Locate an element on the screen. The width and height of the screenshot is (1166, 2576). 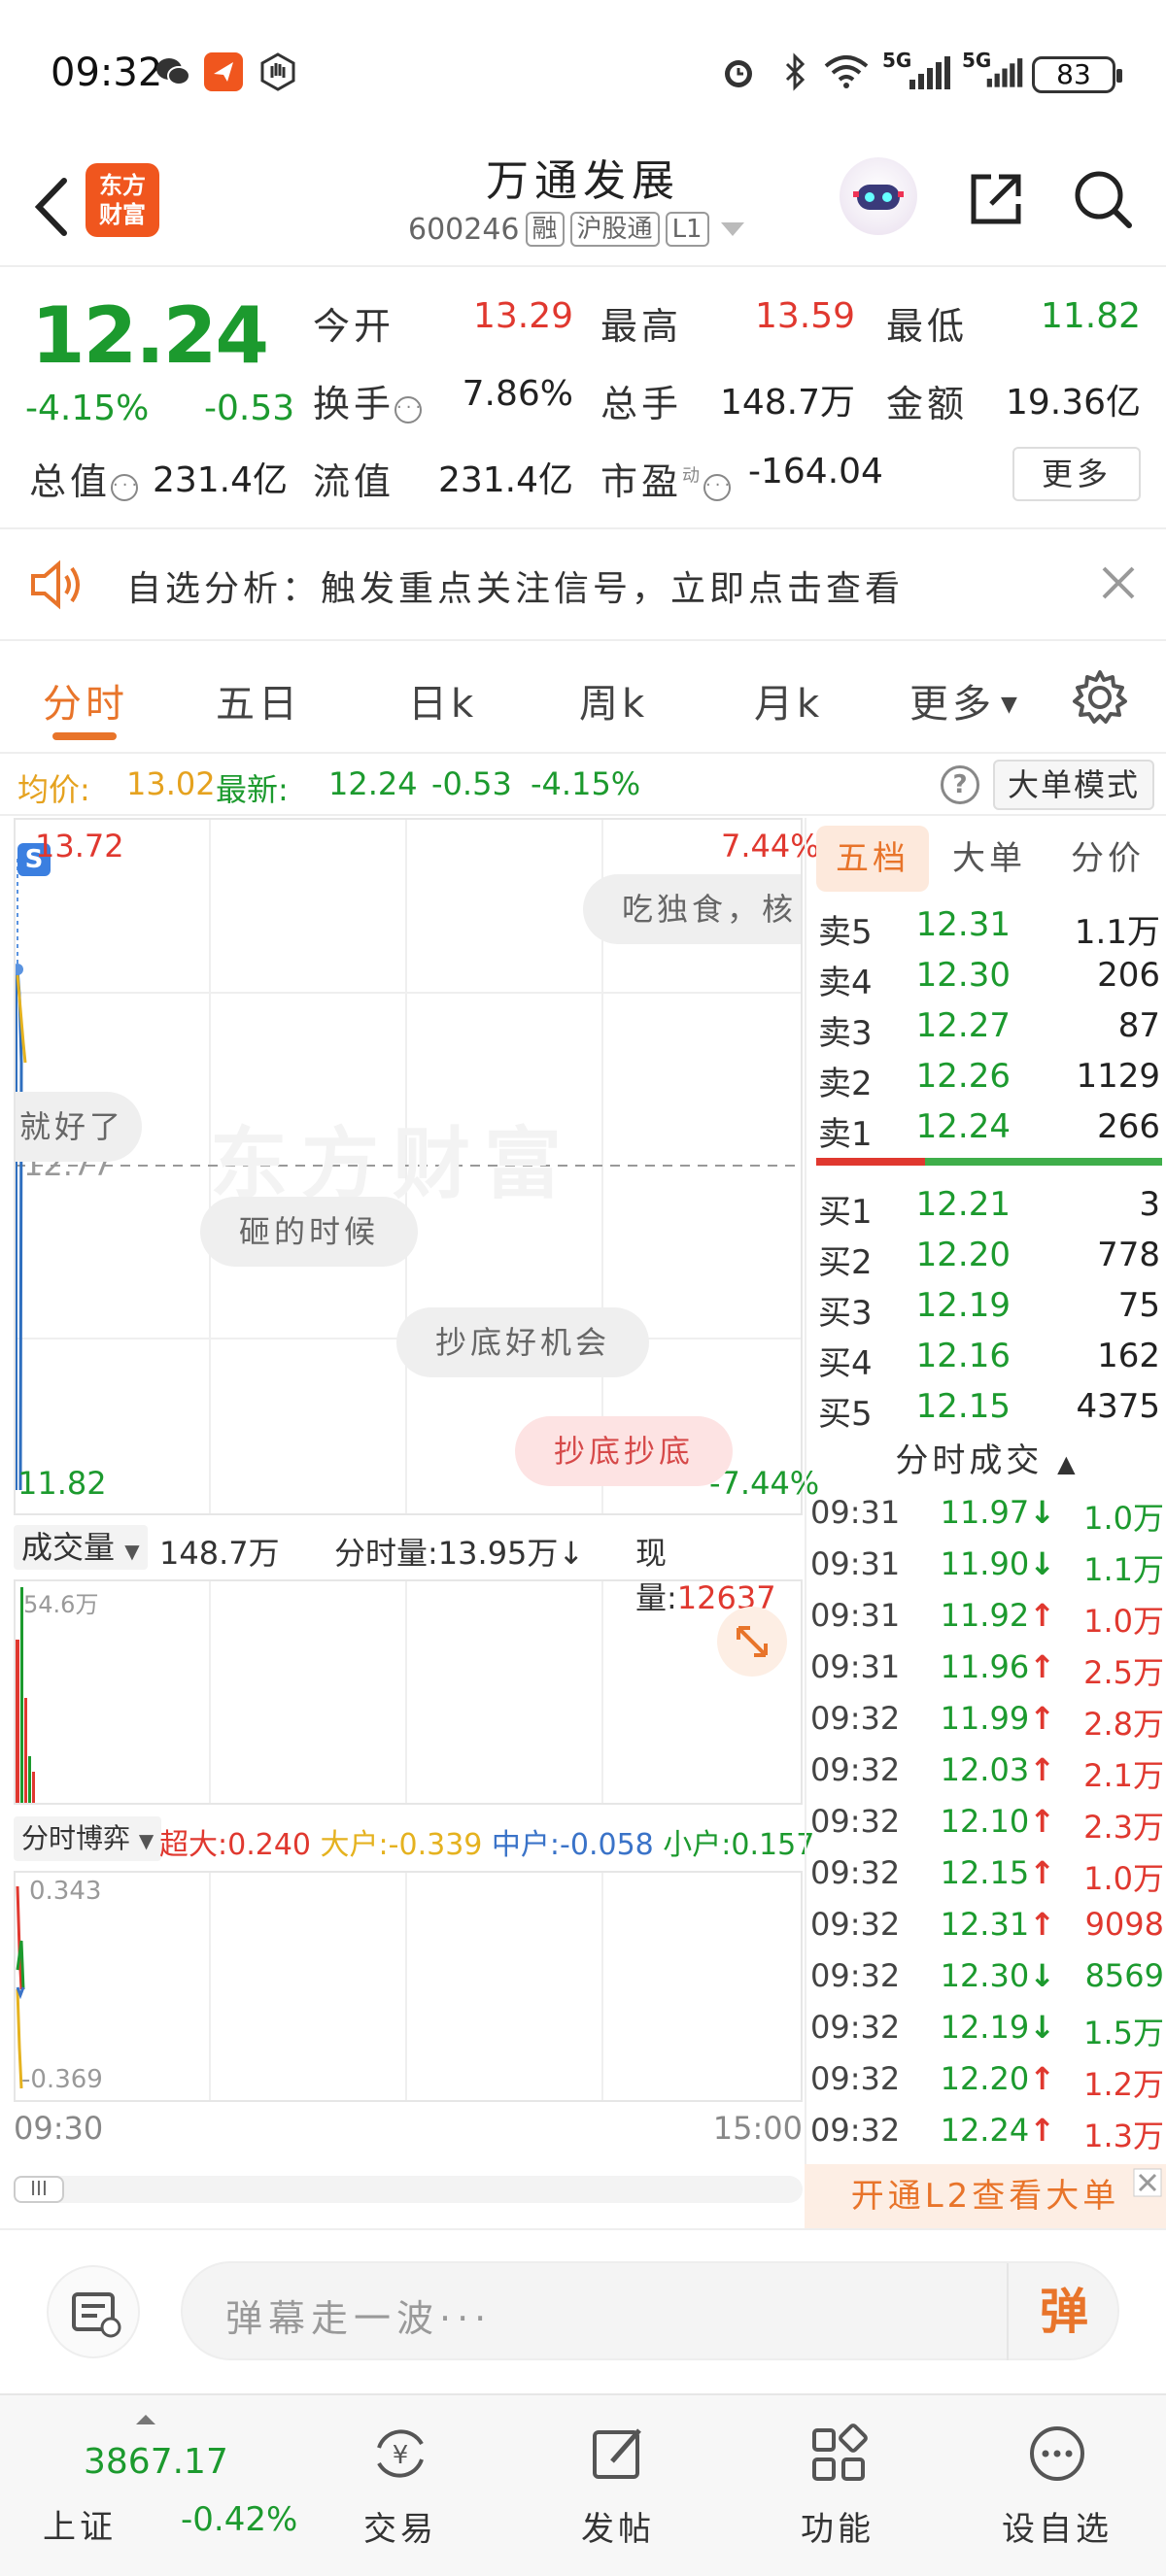
tag-stock-connect: 沪股通 is located at coordinates (614, 229).